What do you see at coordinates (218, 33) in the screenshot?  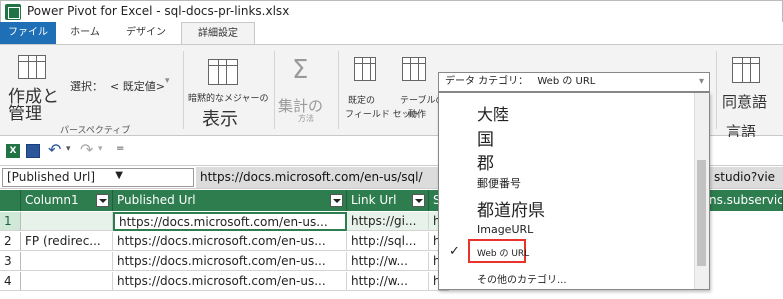 I see `tab-advanced: 詳細設定` at bounding box center [218, 33].